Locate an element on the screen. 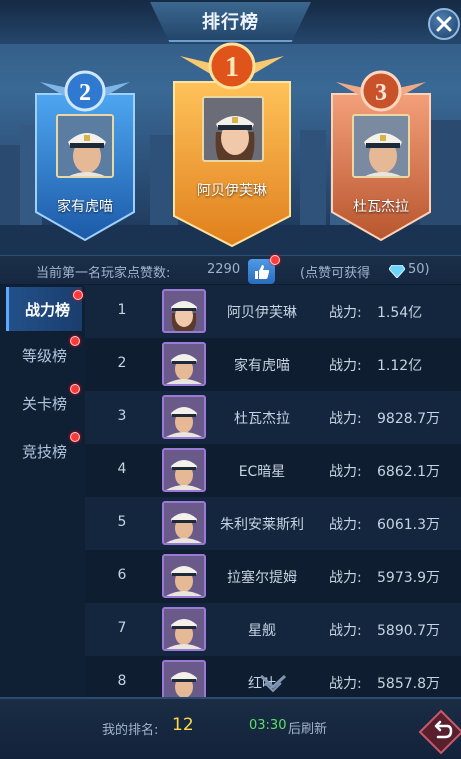 This screenshot has height=759, width=461. tab-power-ranking: 战力榜 is located at coordinates (44, 309).